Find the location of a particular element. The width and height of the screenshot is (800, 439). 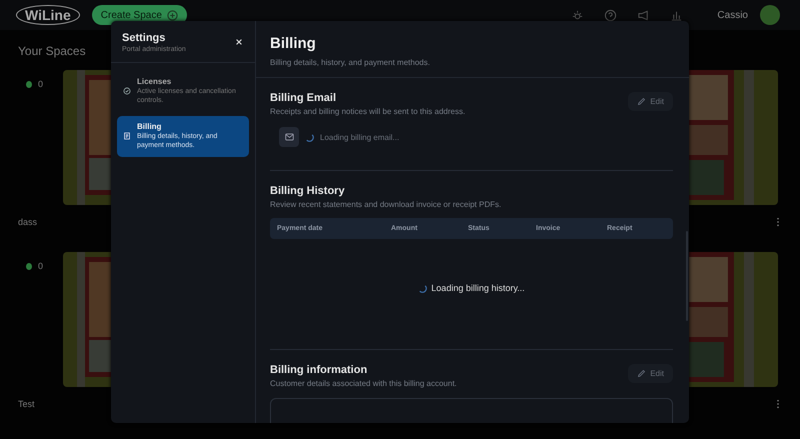

section-title: Billing History is located at coordinates (308, 191).